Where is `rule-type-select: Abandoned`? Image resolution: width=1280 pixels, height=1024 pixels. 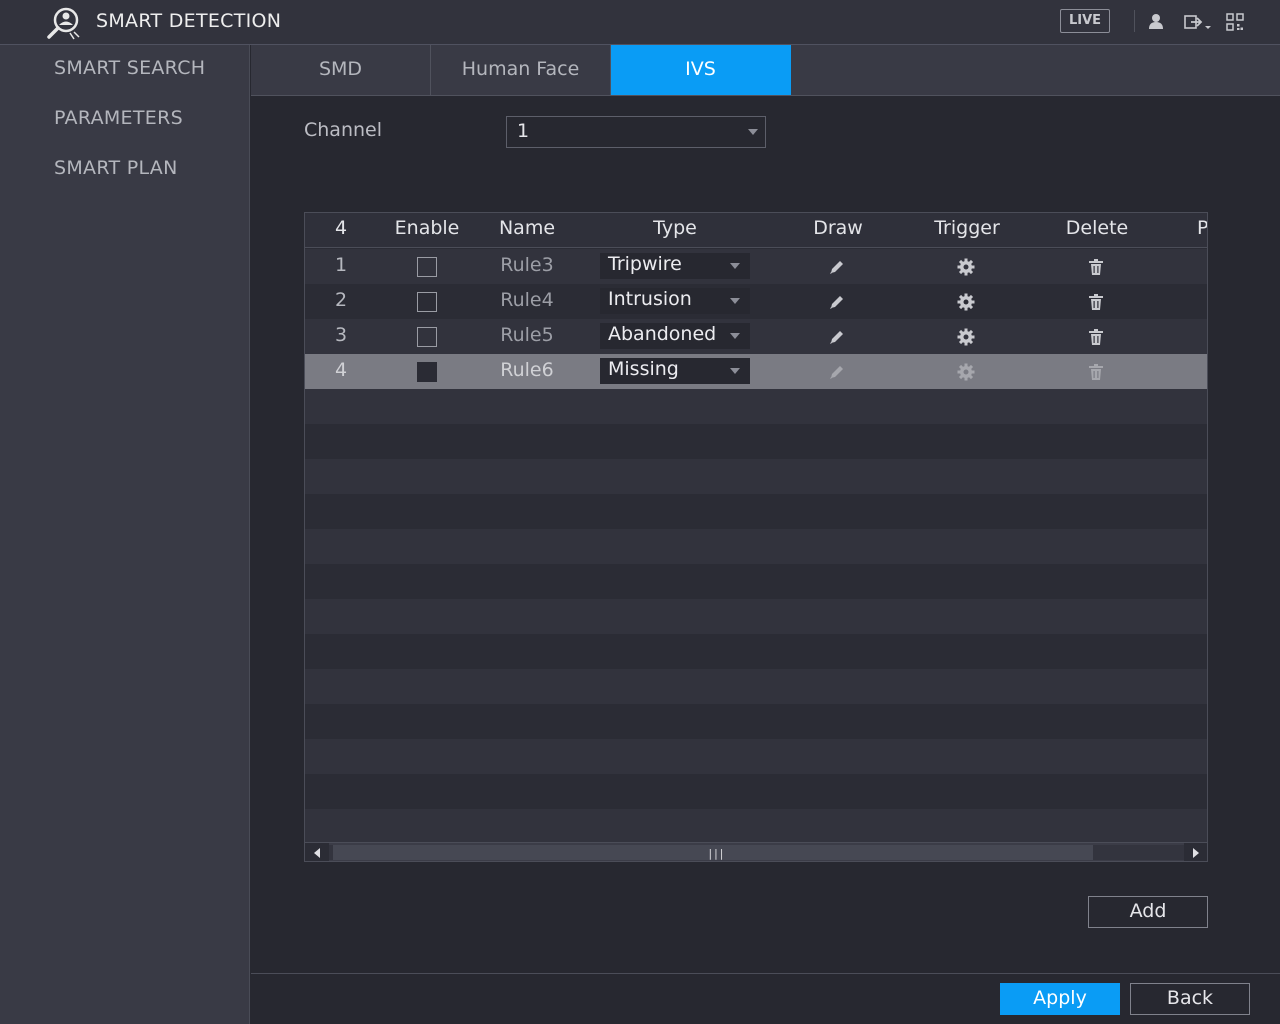
rule-type-select: Abandoned is located at coordinates (675, 336).